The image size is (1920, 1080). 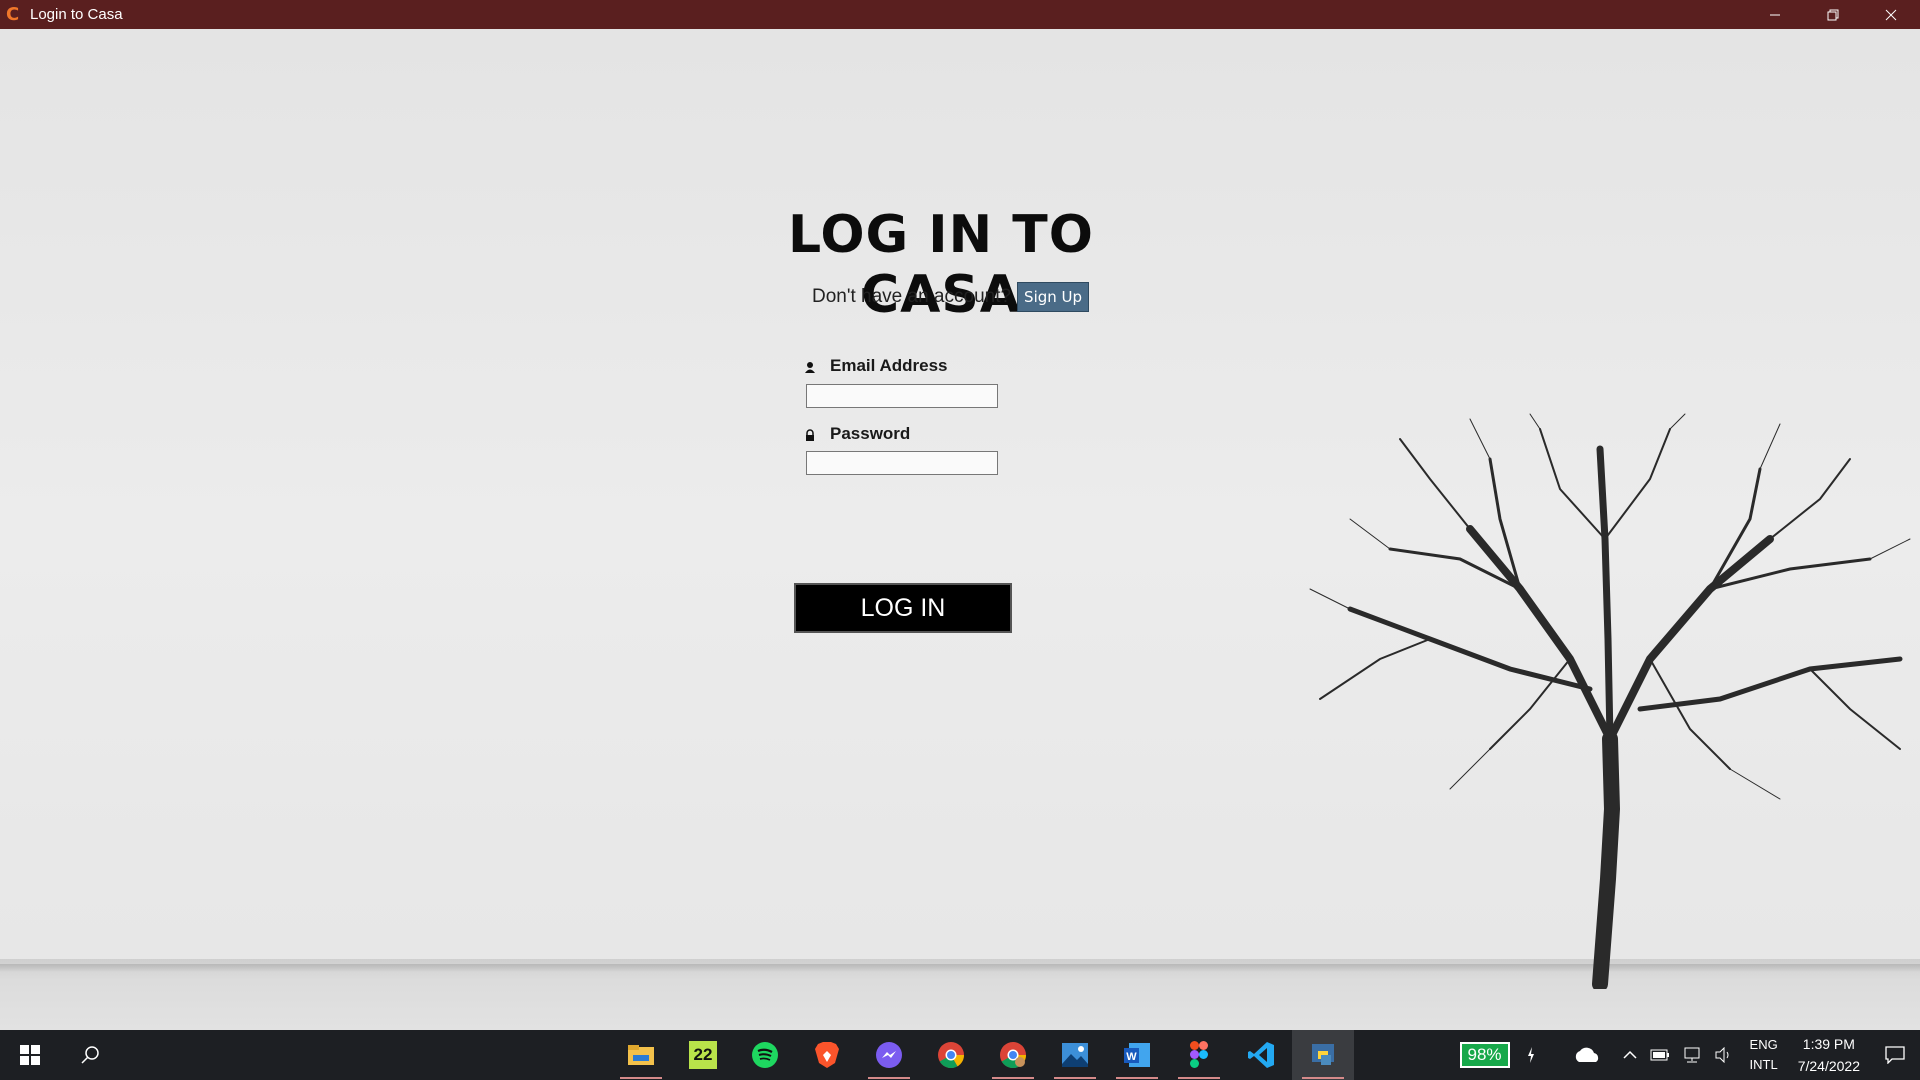 I want to click on taskbar-word: W, so click(x=1137, y=1055).